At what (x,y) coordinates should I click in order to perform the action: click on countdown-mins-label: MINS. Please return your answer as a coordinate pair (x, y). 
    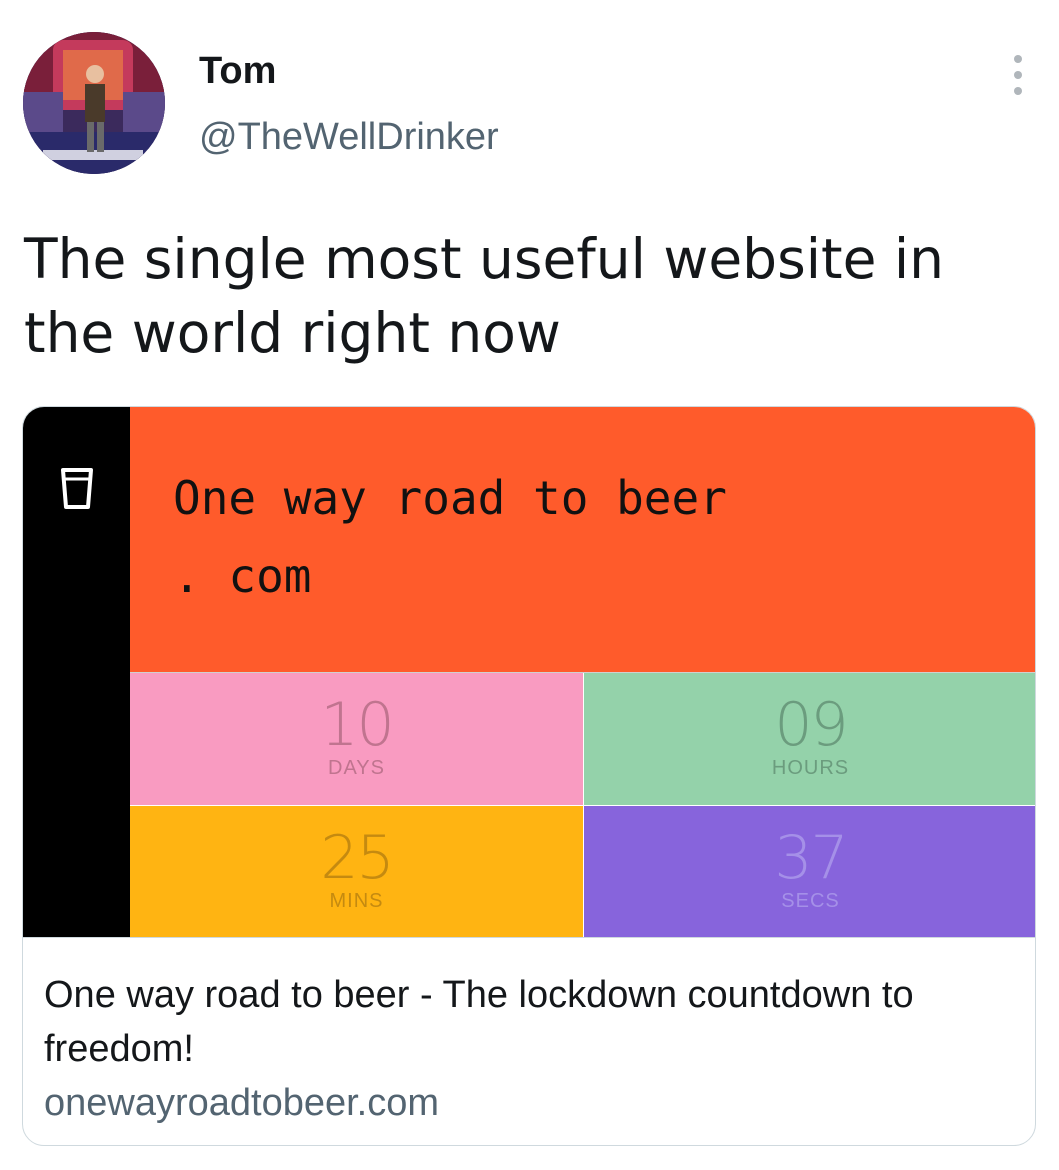
    Looking at the image, I should click on (356, 901).